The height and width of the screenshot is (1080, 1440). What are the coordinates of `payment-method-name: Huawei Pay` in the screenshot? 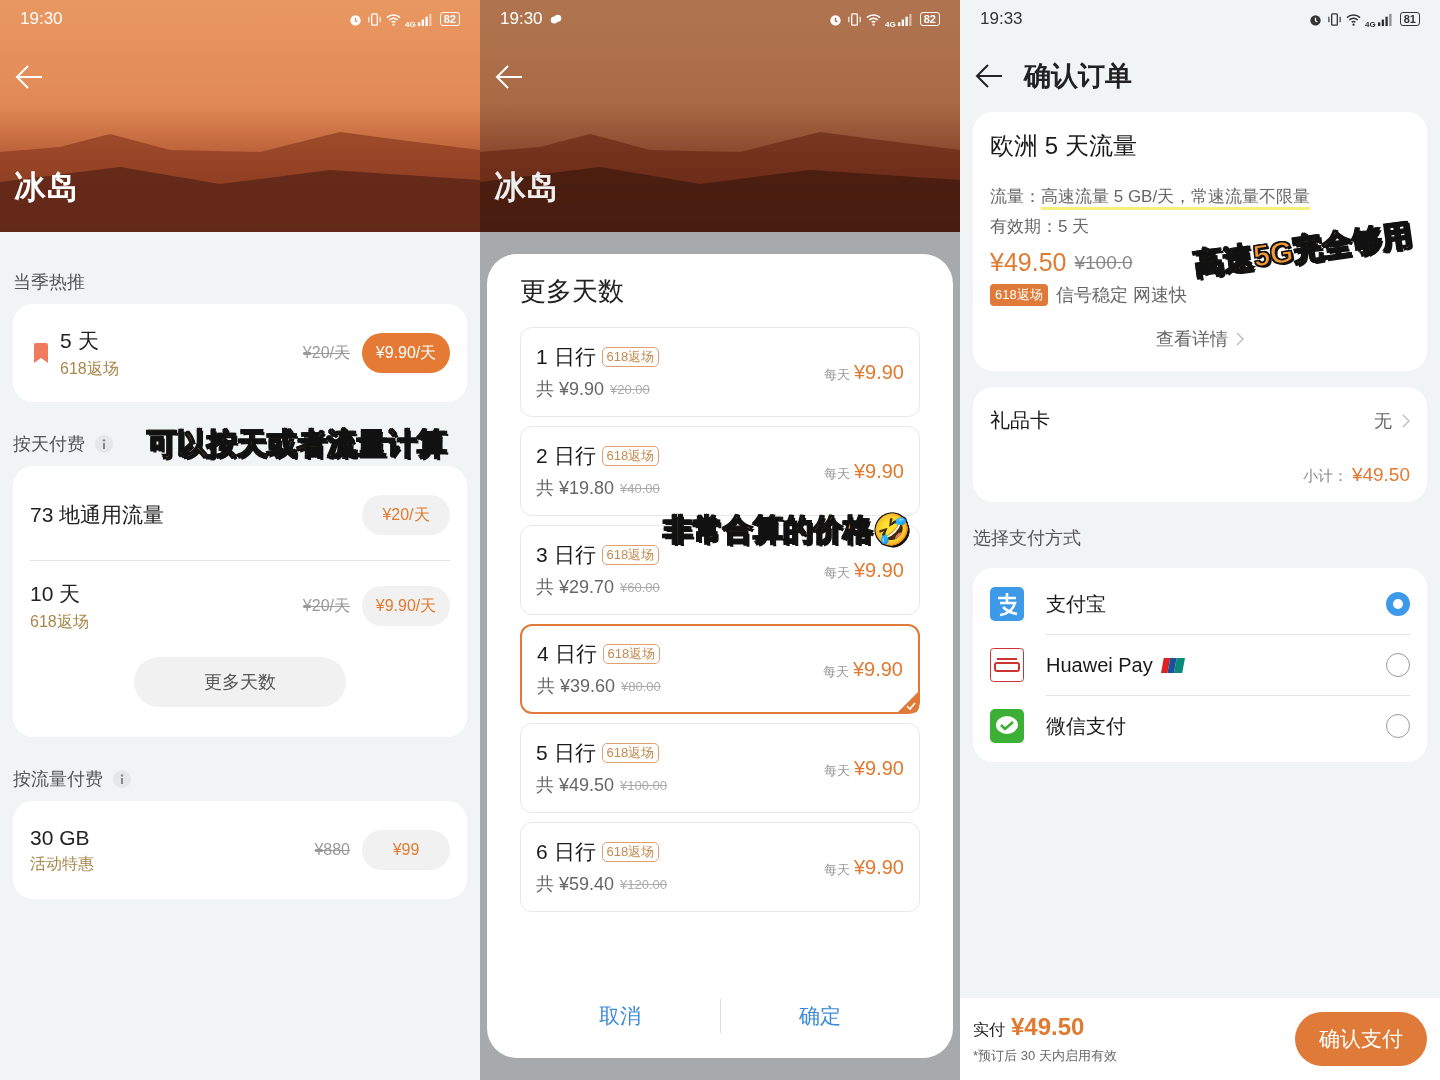 It's located at (1099, 665).